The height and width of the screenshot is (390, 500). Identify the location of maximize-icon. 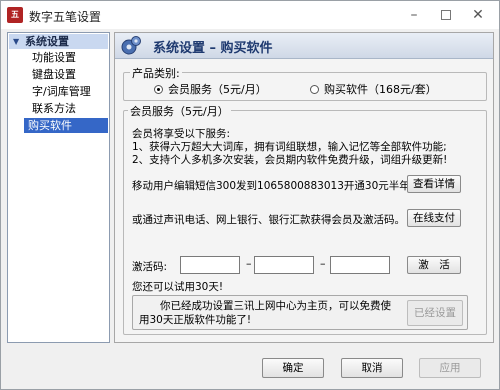
(446, 15).